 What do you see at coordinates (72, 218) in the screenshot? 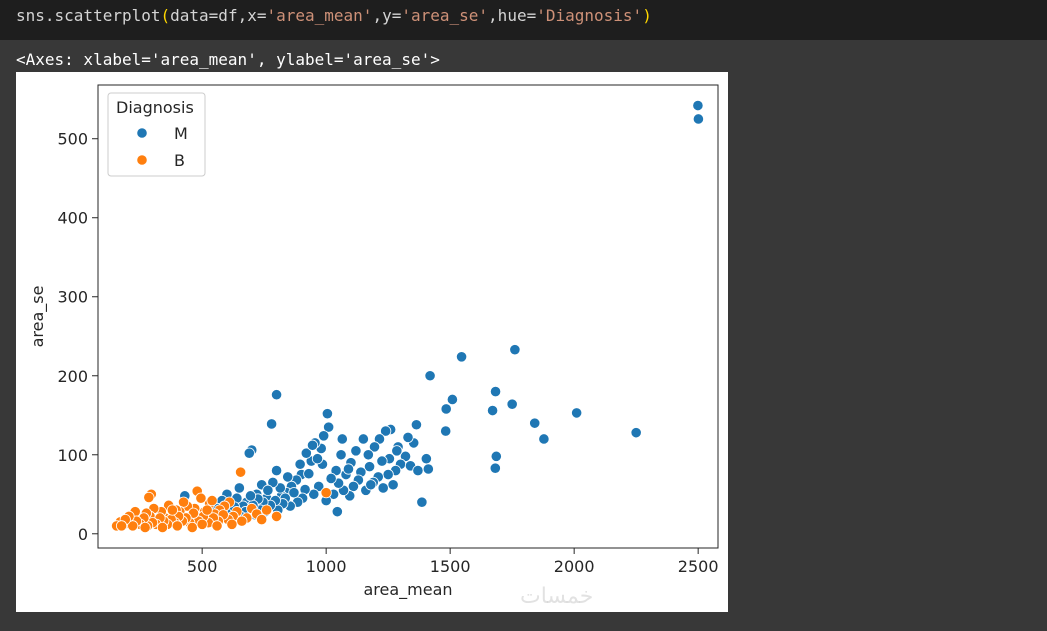
I see `y-tick-label: 400` at bounding box center [72, 218].